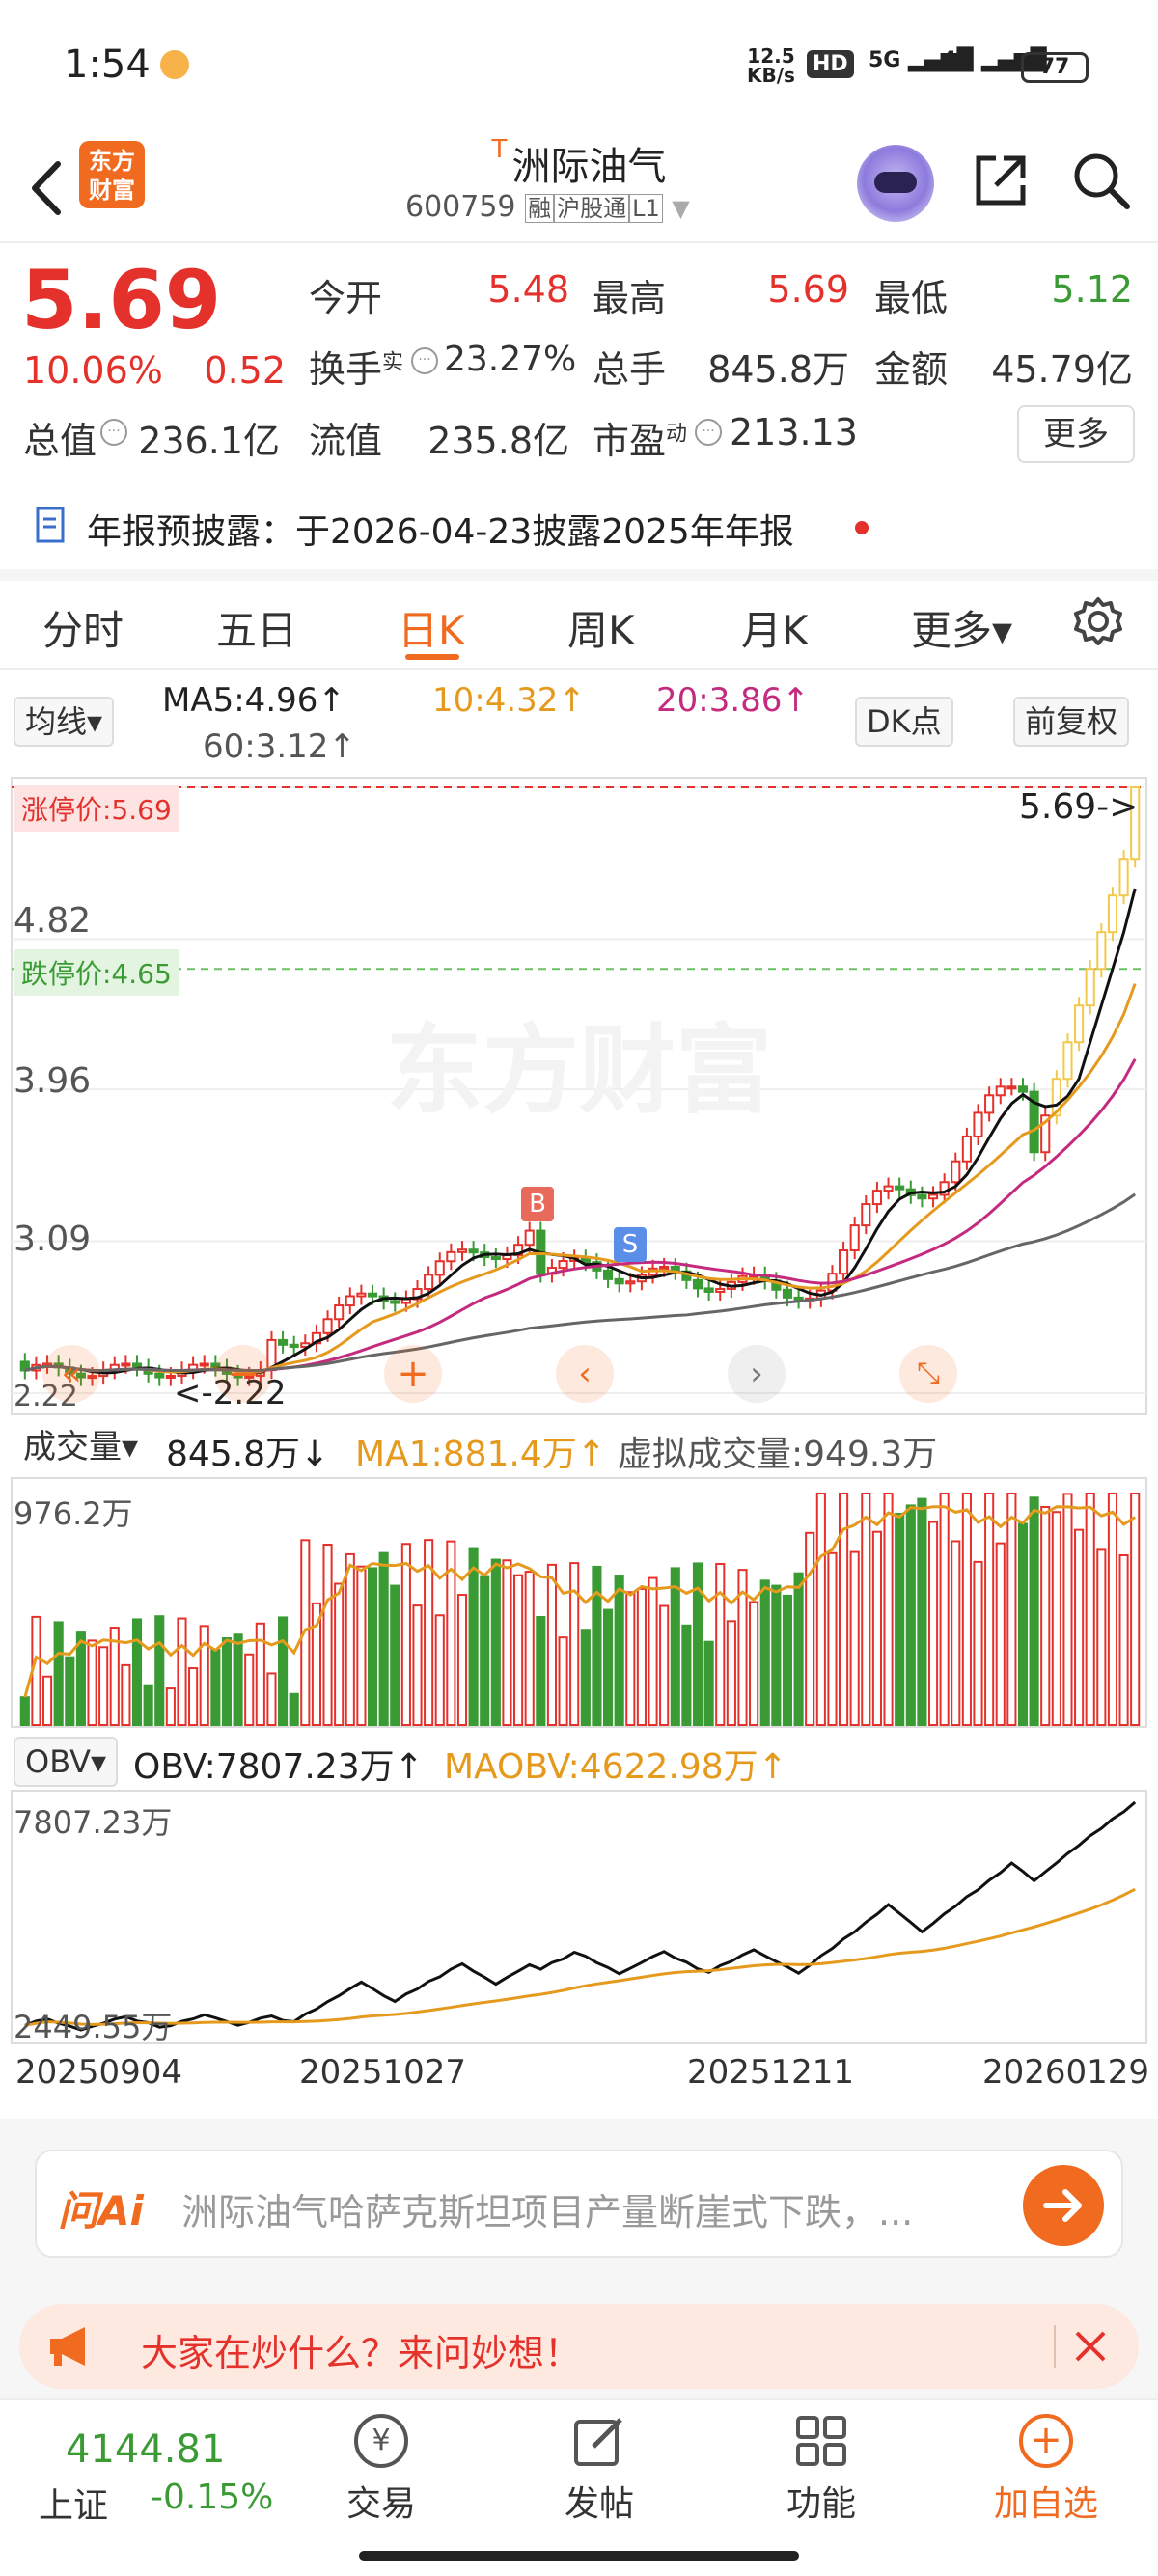 The height and width of the screenshot is (2576, 1158). Describe the element at coordinates (121, 300) in the screenshot. I see `last-price: 5.69` at that location.